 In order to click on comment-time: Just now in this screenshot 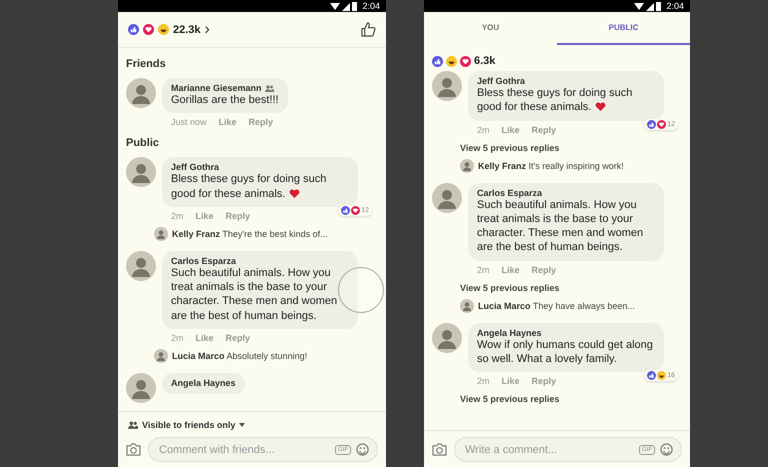, I will do `click(189, 122)`.